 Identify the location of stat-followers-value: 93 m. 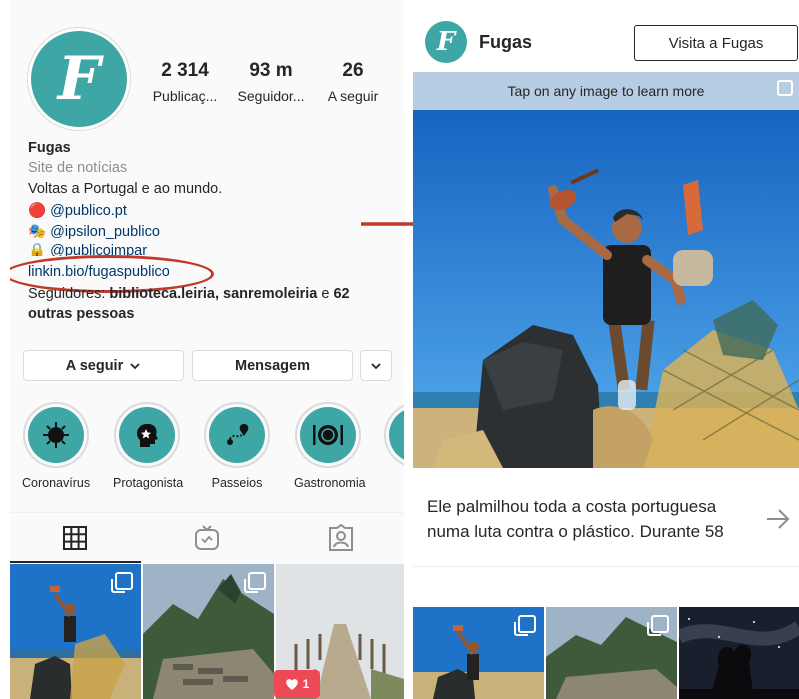
(271, 70).